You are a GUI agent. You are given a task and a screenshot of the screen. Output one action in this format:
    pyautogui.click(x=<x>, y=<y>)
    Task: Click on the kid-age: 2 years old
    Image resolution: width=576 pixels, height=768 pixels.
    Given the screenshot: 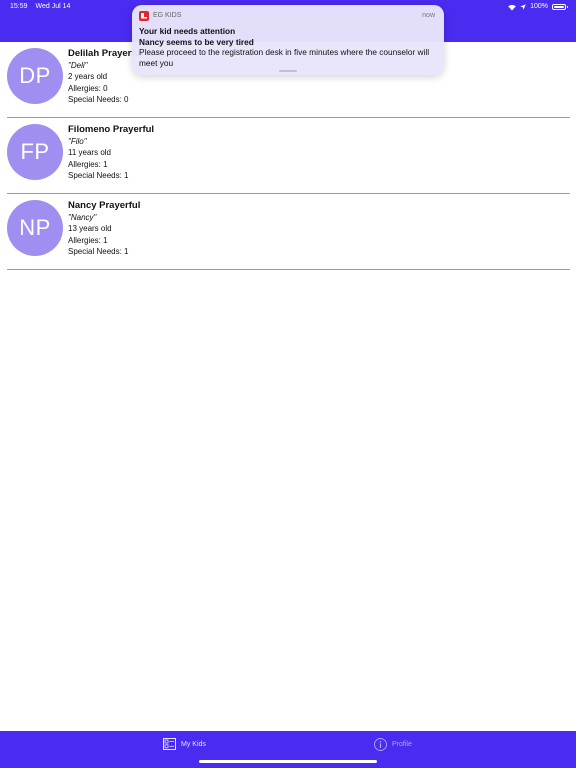 What is the action you would take?
    pyautogui.click(x=88, y=77)
    